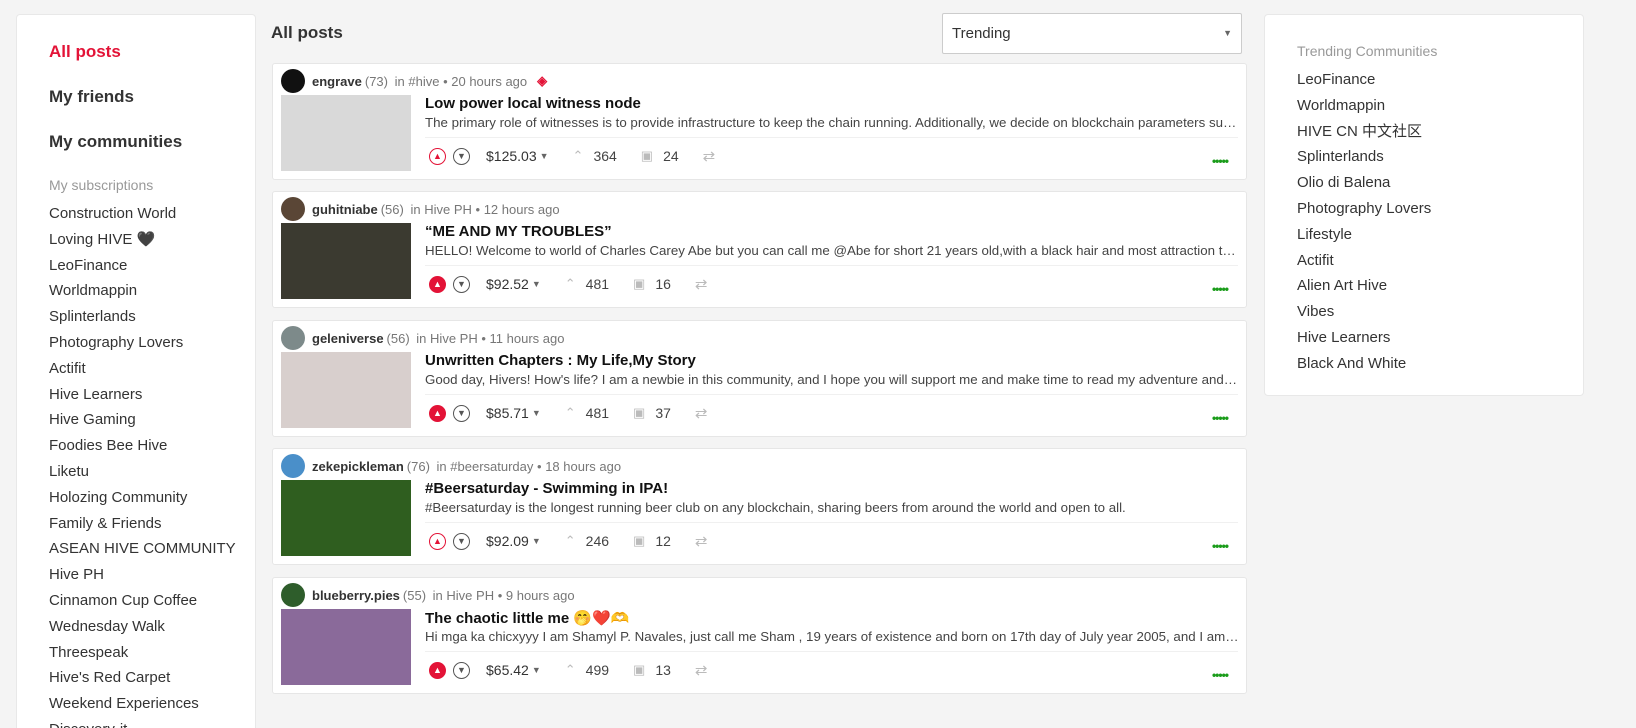 Image resolution: width=1636 pixels, height=728 pixels. Describe the element at coordinates (507, 413) in the screenshot. I see `post-payout: $85.71` at that location.